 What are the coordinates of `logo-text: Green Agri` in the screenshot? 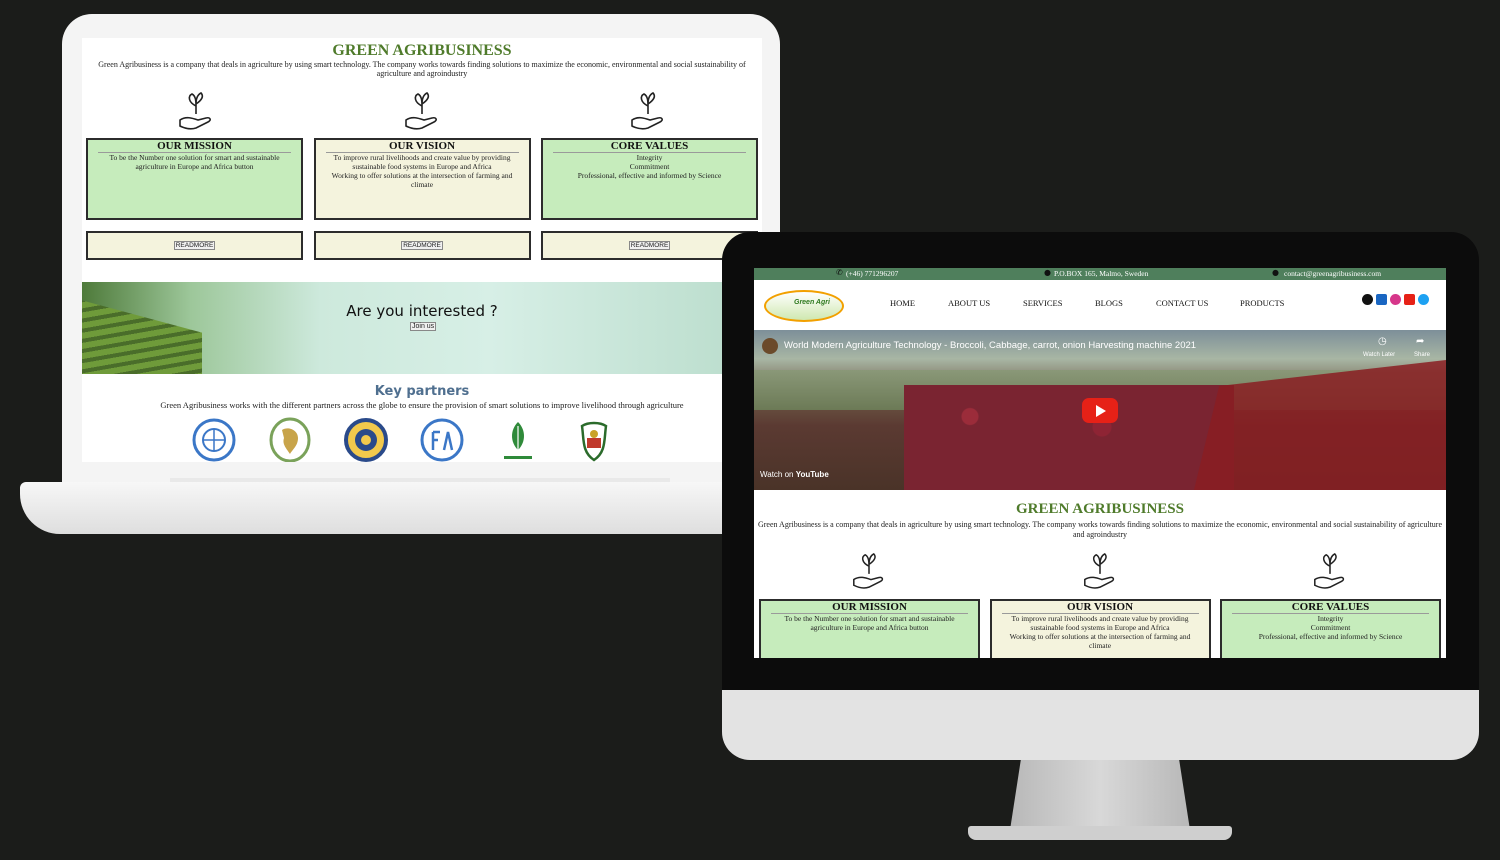 It's located at (812, 302).